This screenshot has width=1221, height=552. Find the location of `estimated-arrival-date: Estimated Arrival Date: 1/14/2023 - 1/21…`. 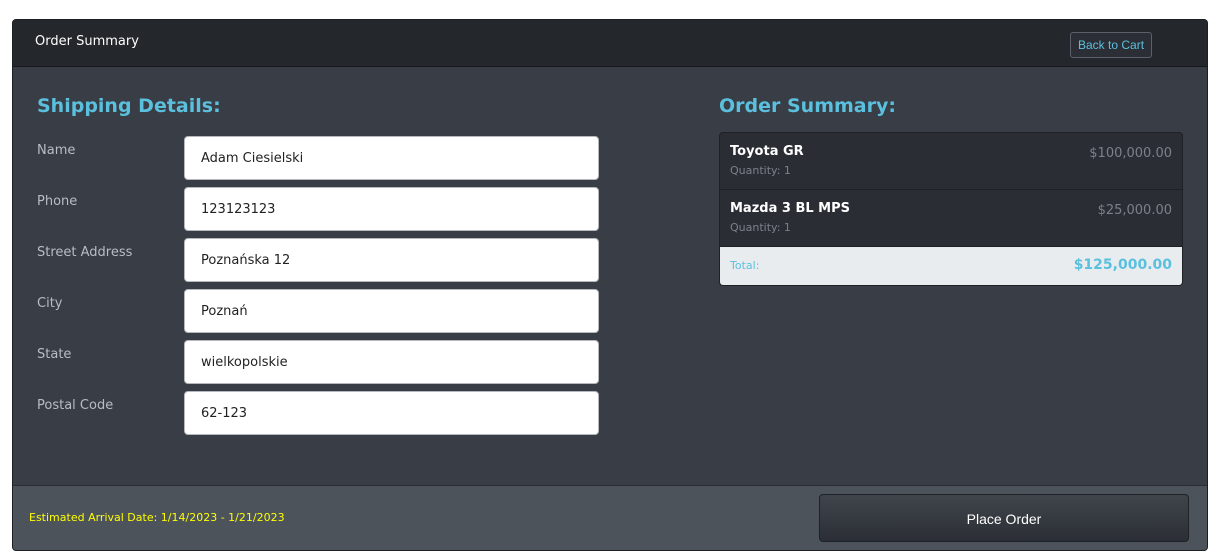

estimated-arrival-date: Estimated Arrival Date: 1/14/2023 - 1/21… is located at coordinates (157, 517).